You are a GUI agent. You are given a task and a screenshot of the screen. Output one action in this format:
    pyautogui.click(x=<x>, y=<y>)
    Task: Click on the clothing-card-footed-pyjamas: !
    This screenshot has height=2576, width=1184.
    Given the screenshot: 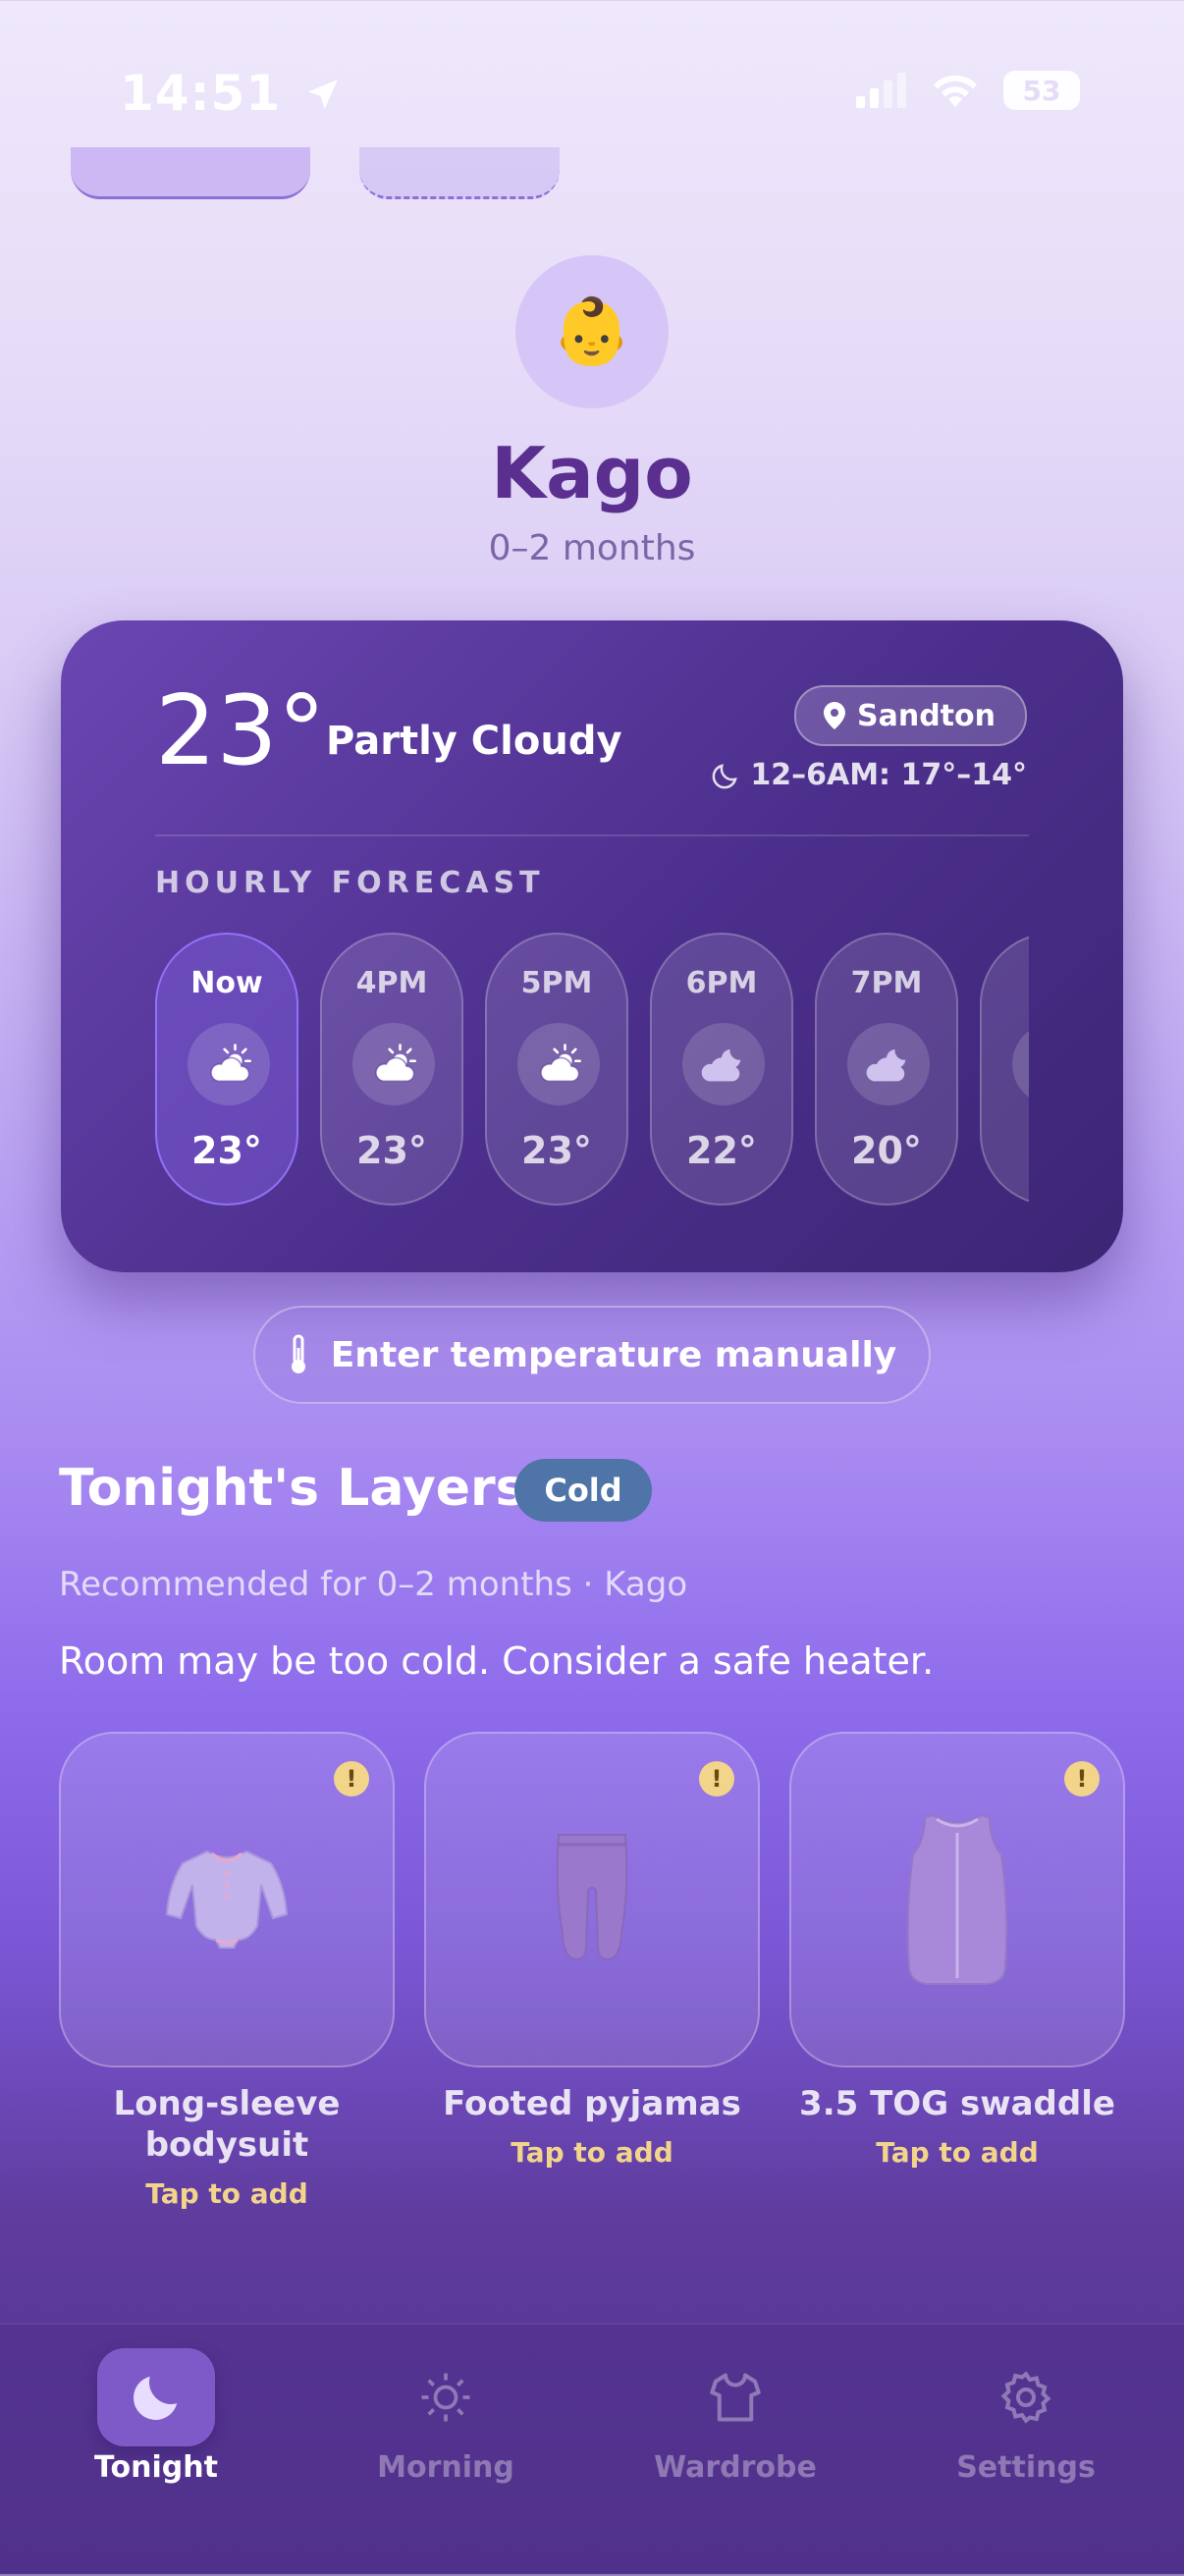 What is the action you would take?
    pyautogui.click(x=592, y=1899)
    